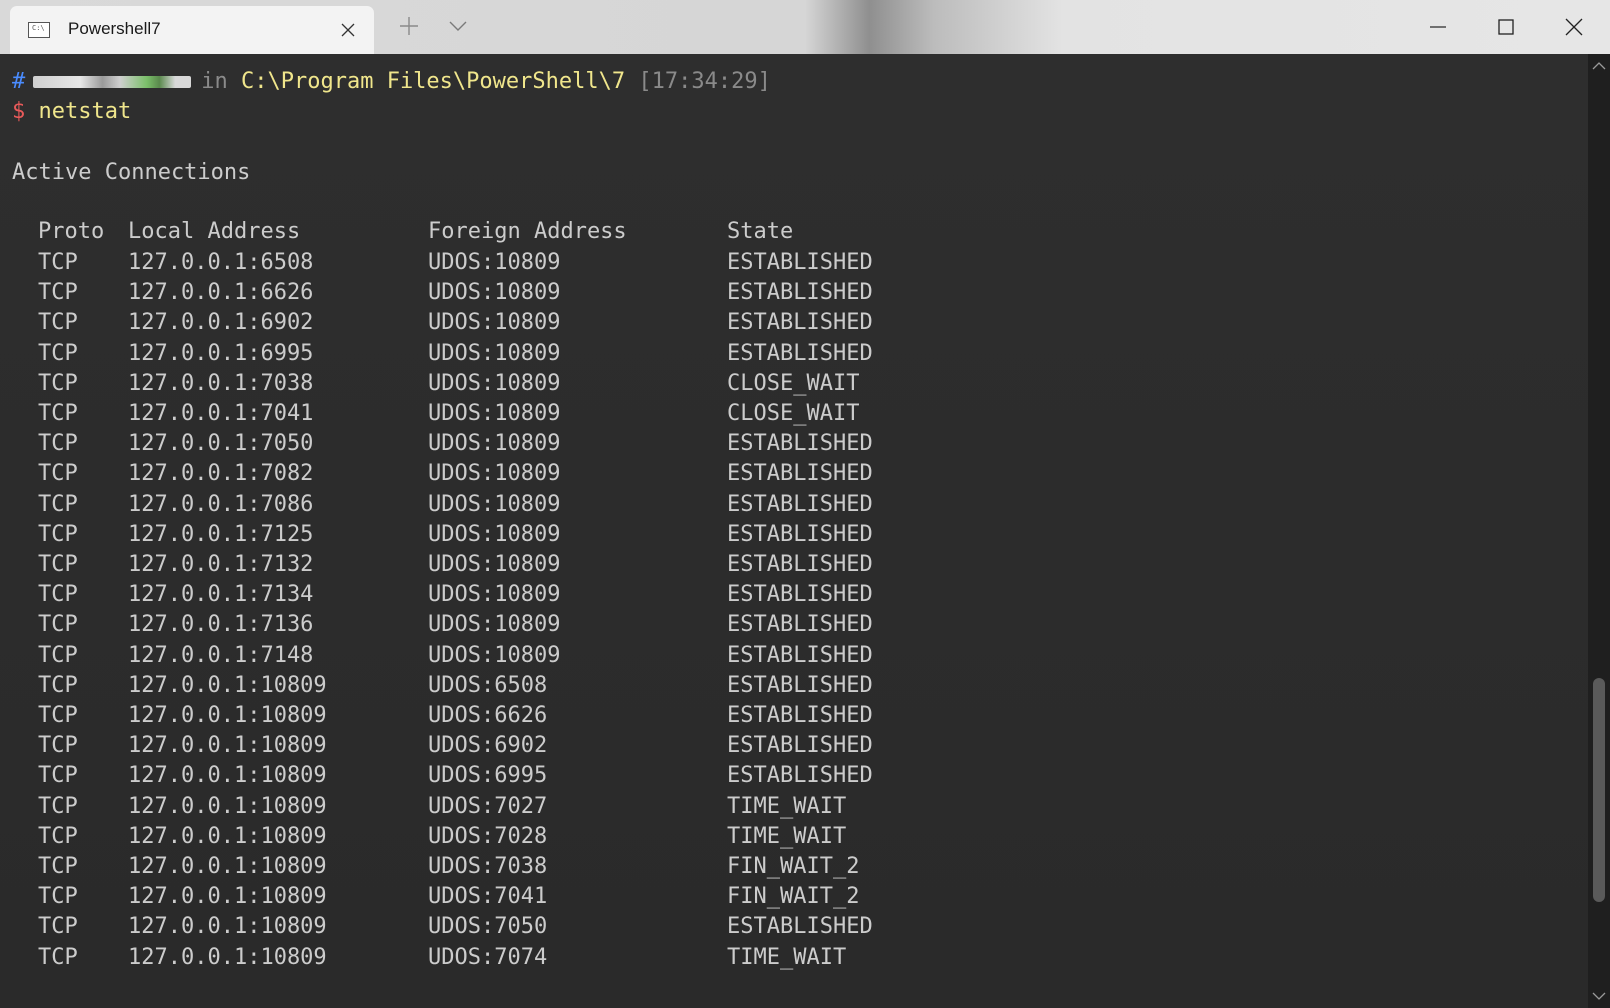 The width and height of the screenshot is (1610, 1008). I want to click on connection-row: TCP 127.0.0.1:6902 UDOS:10809 ESTABLISHED, so click(450, 323).